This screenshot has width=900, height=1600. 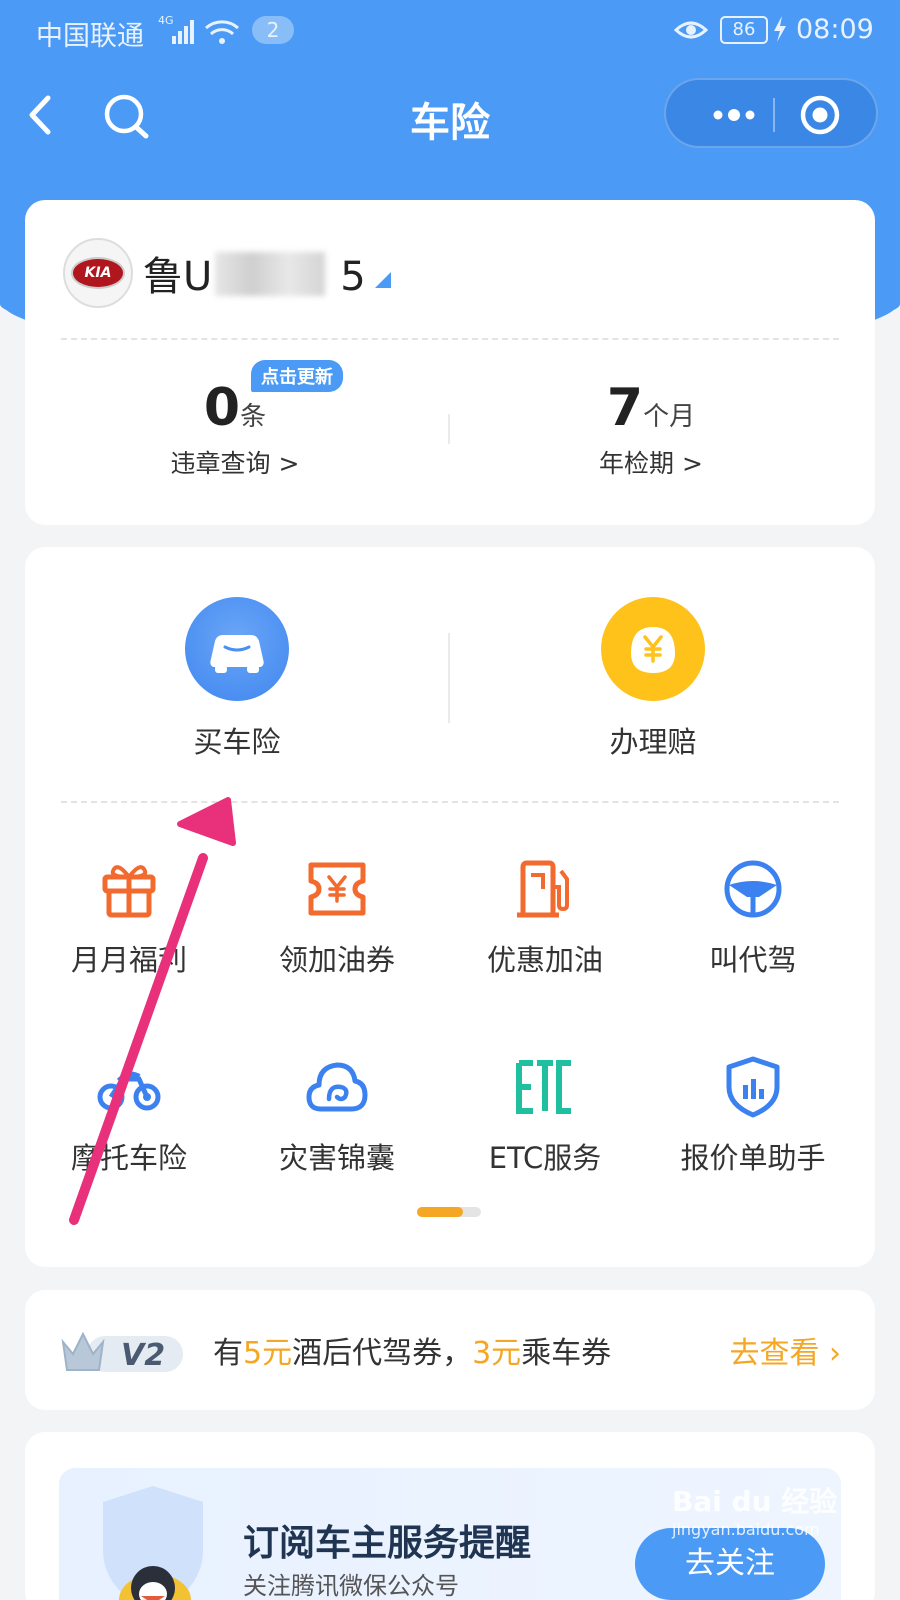 I want to click on watermark-text: Bai du 经验, so click(x=755, y=1501).